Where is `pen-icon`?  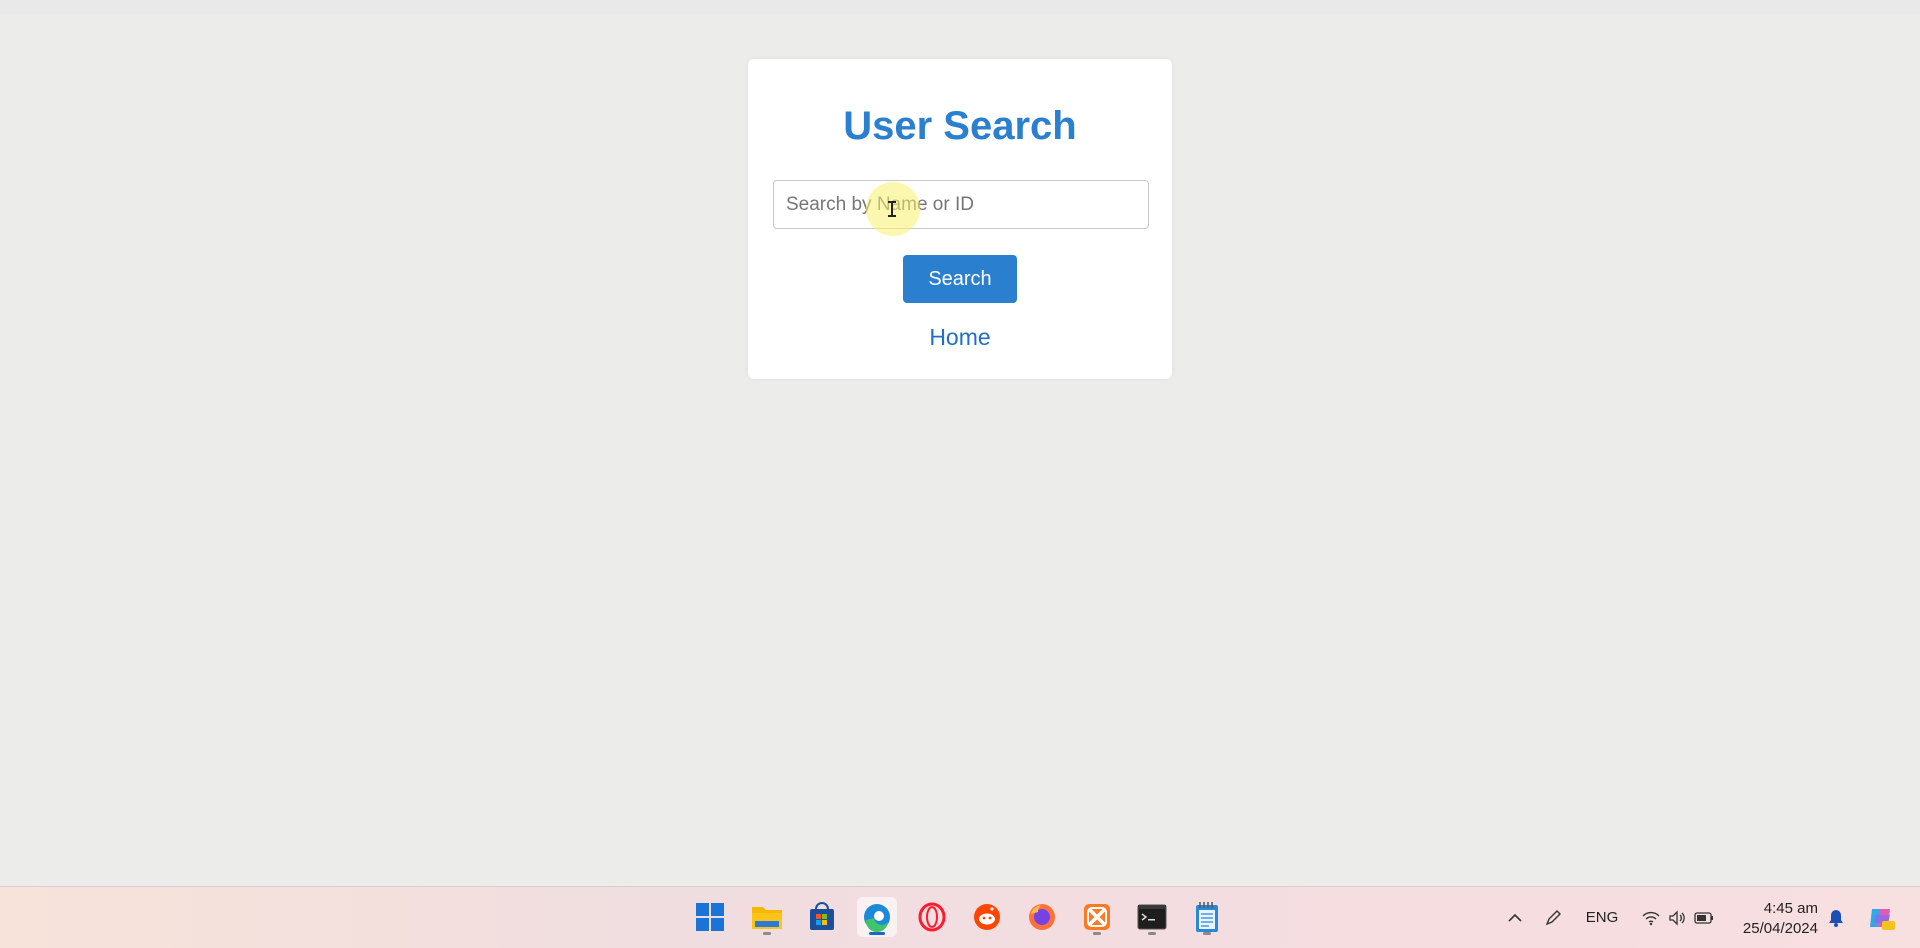 pen-icon is located at coordinates (1553, 917).